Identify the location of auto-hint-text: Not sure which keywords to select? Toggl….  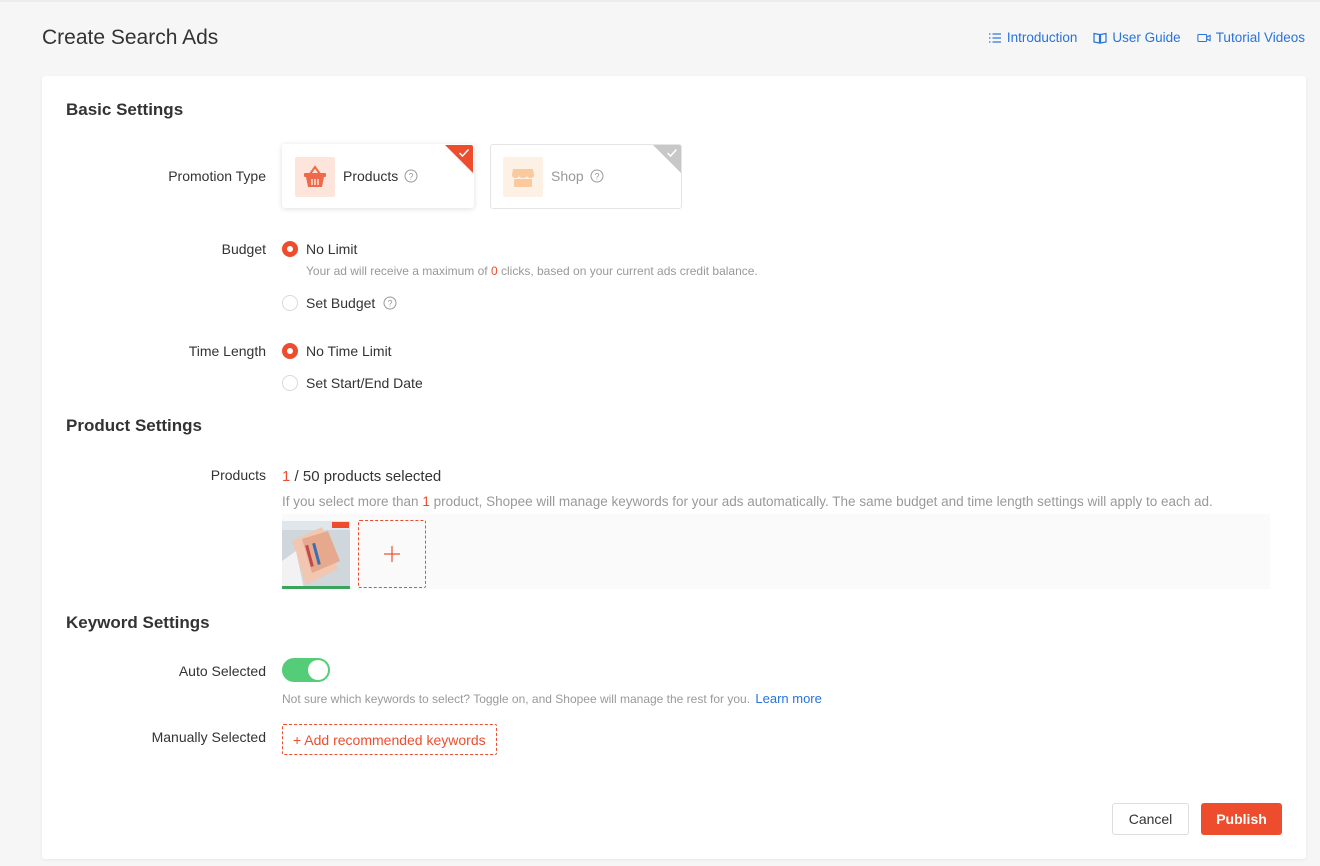
(516, 699).